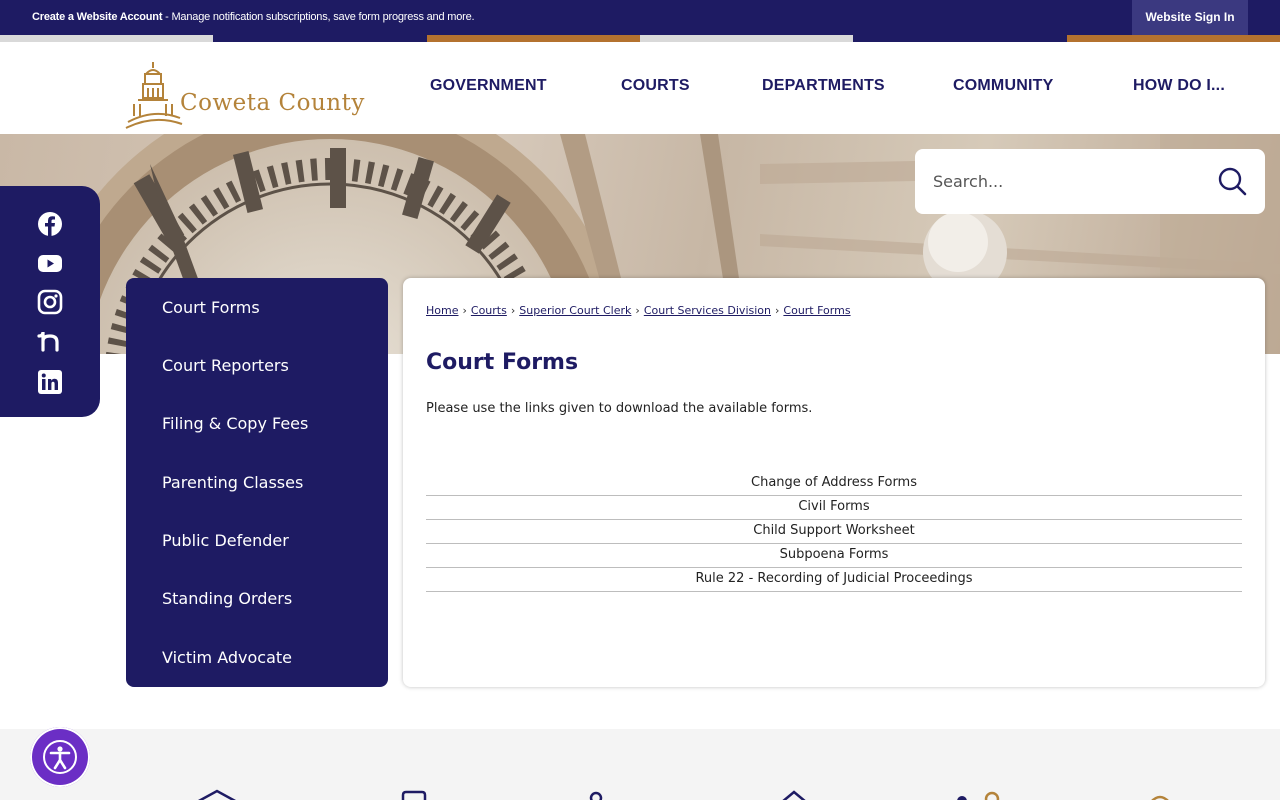  I want to click on color-stripes, so click(640, 38).